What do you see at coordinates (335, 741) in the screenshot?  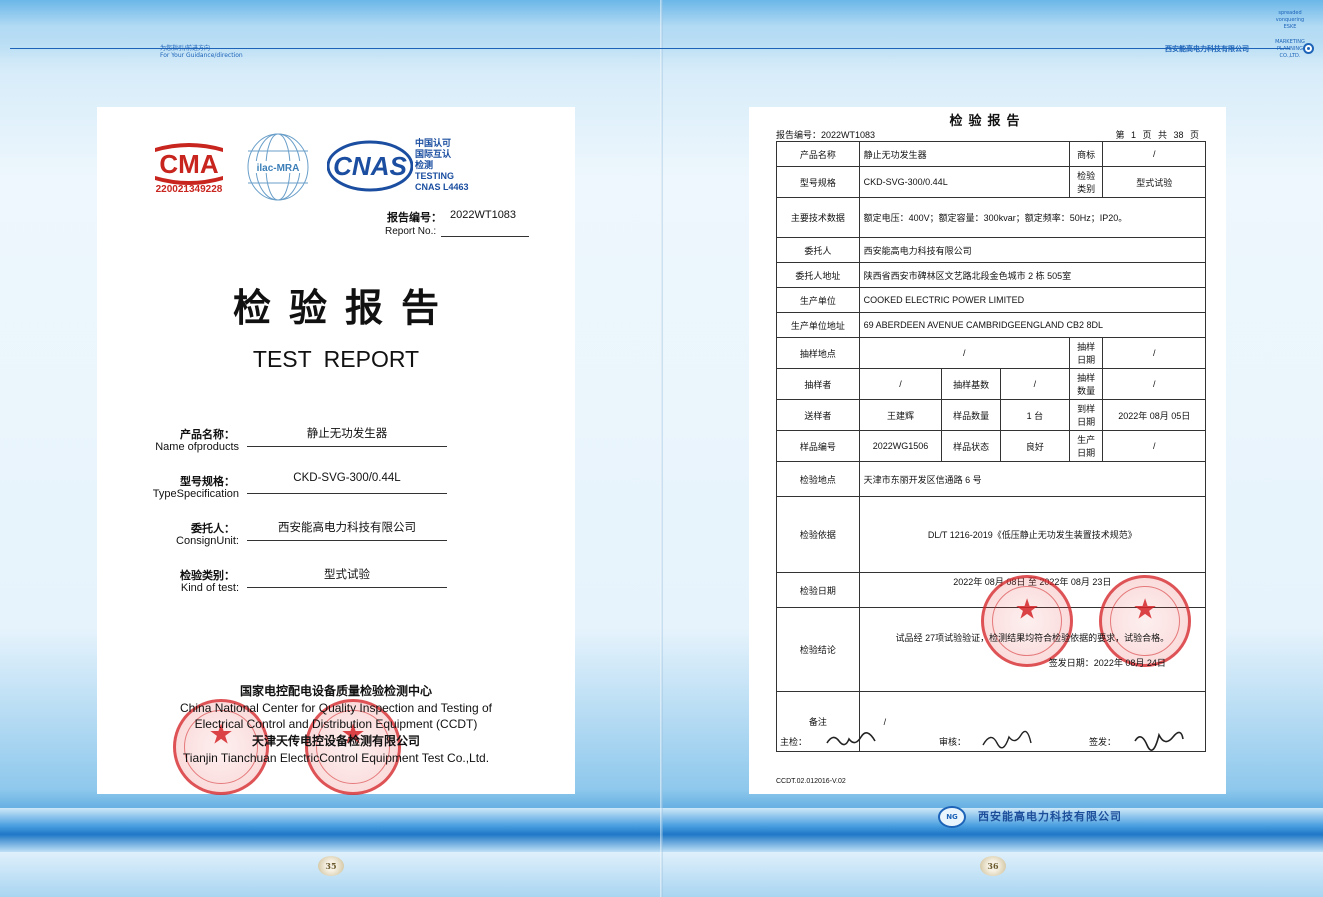 I see `issuer-line: 天津天传电控设备检测有限公司` at bounding box center [335, 741].